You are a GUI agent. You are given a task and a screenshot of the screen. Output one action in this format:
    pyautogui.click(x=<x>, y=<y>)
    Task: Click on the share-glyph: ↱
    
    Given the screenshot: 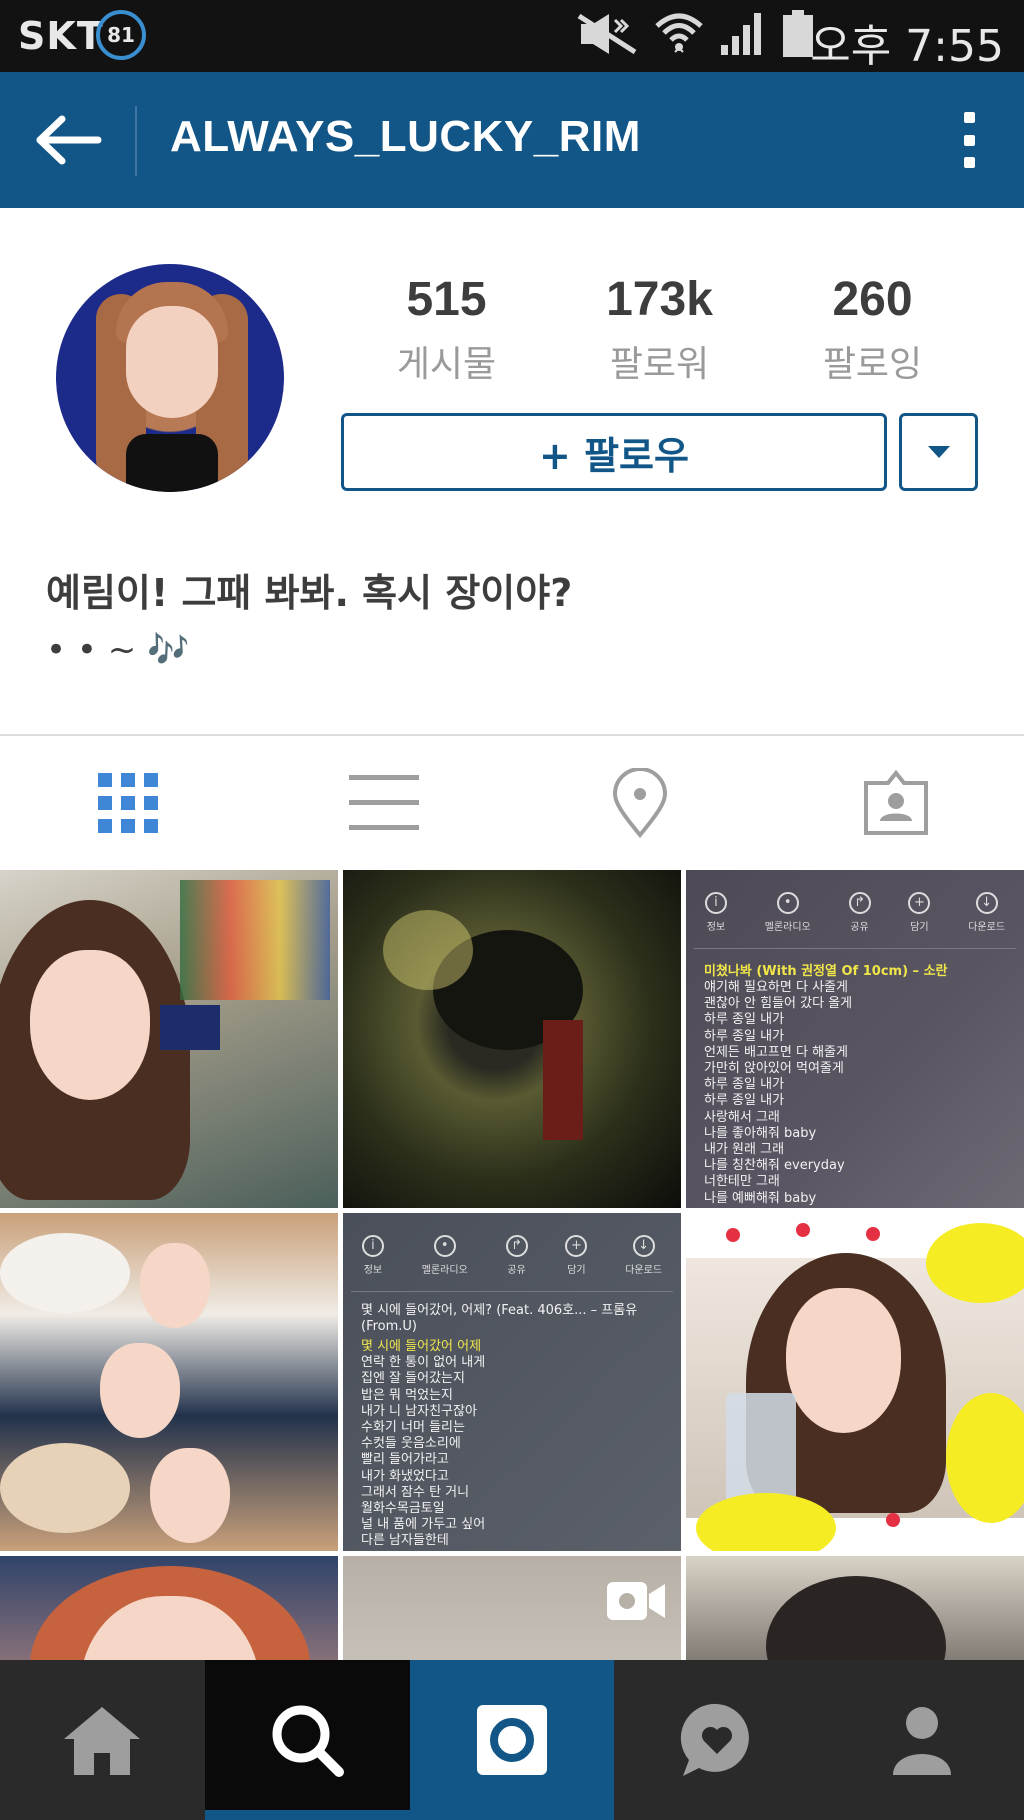 What is the action you would take?
    pyautogui.click(x=516, y=1246)
    